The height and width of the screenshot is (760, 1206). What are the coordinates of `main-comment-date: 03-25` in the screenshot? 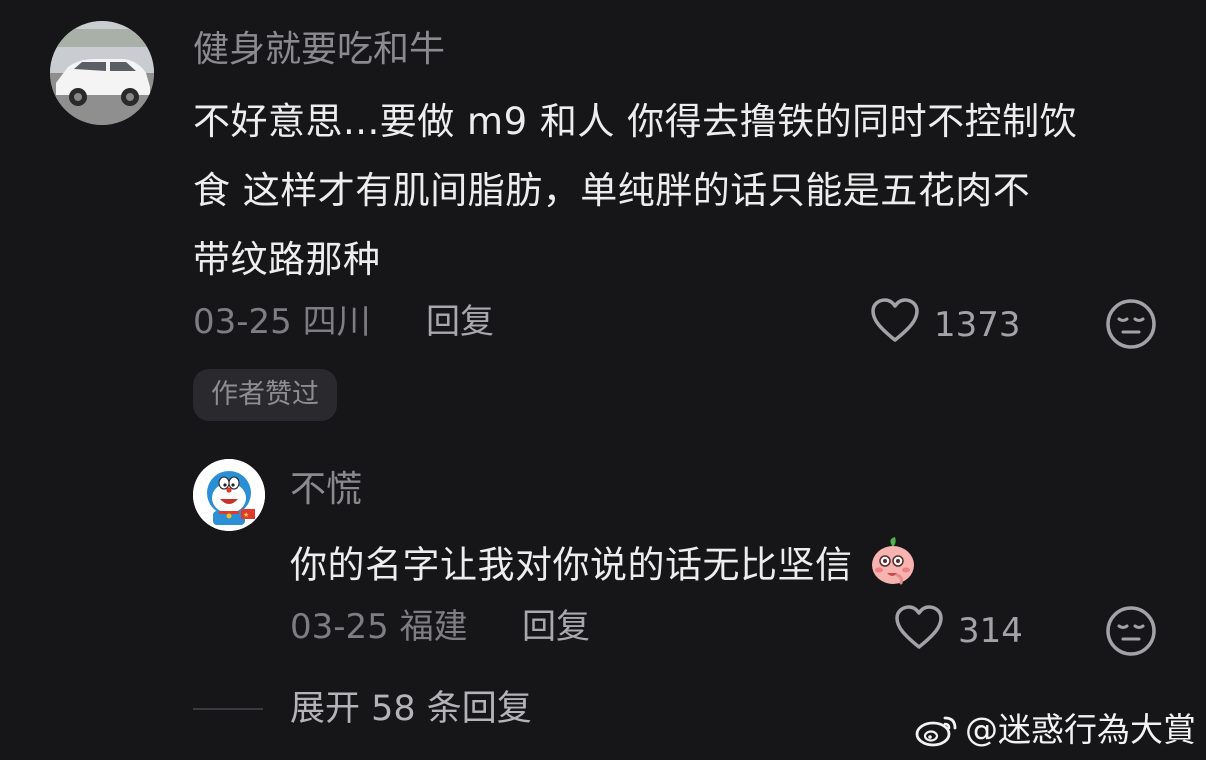 It's located at (242, 322).